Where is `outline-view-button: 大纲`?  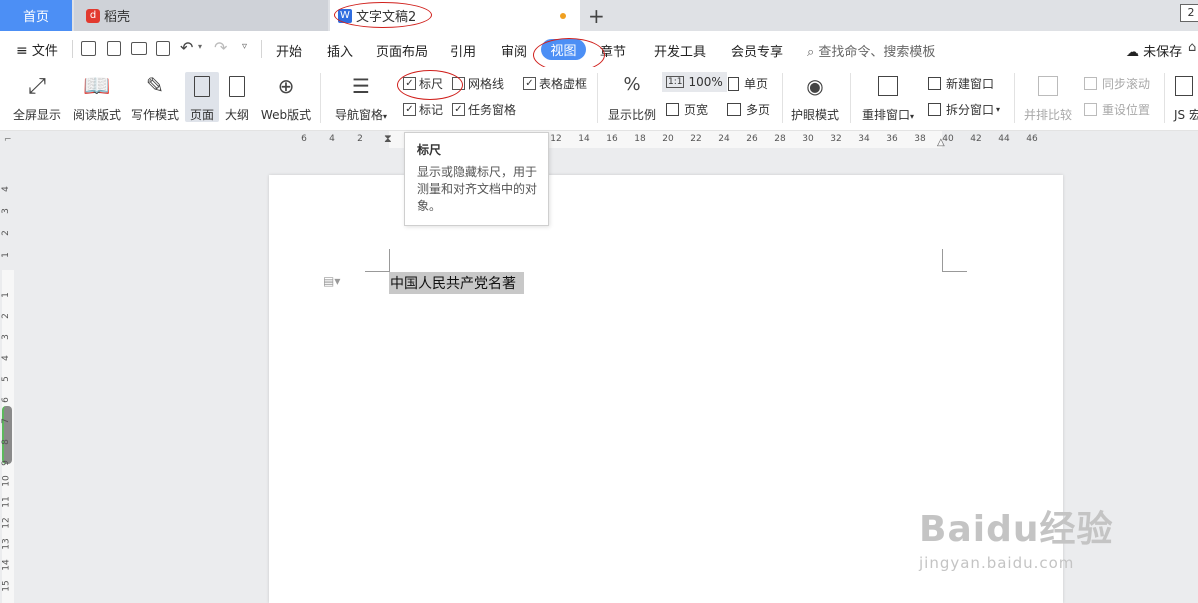 outline-view-button: 大纲 is located at coordinates (237, 97).